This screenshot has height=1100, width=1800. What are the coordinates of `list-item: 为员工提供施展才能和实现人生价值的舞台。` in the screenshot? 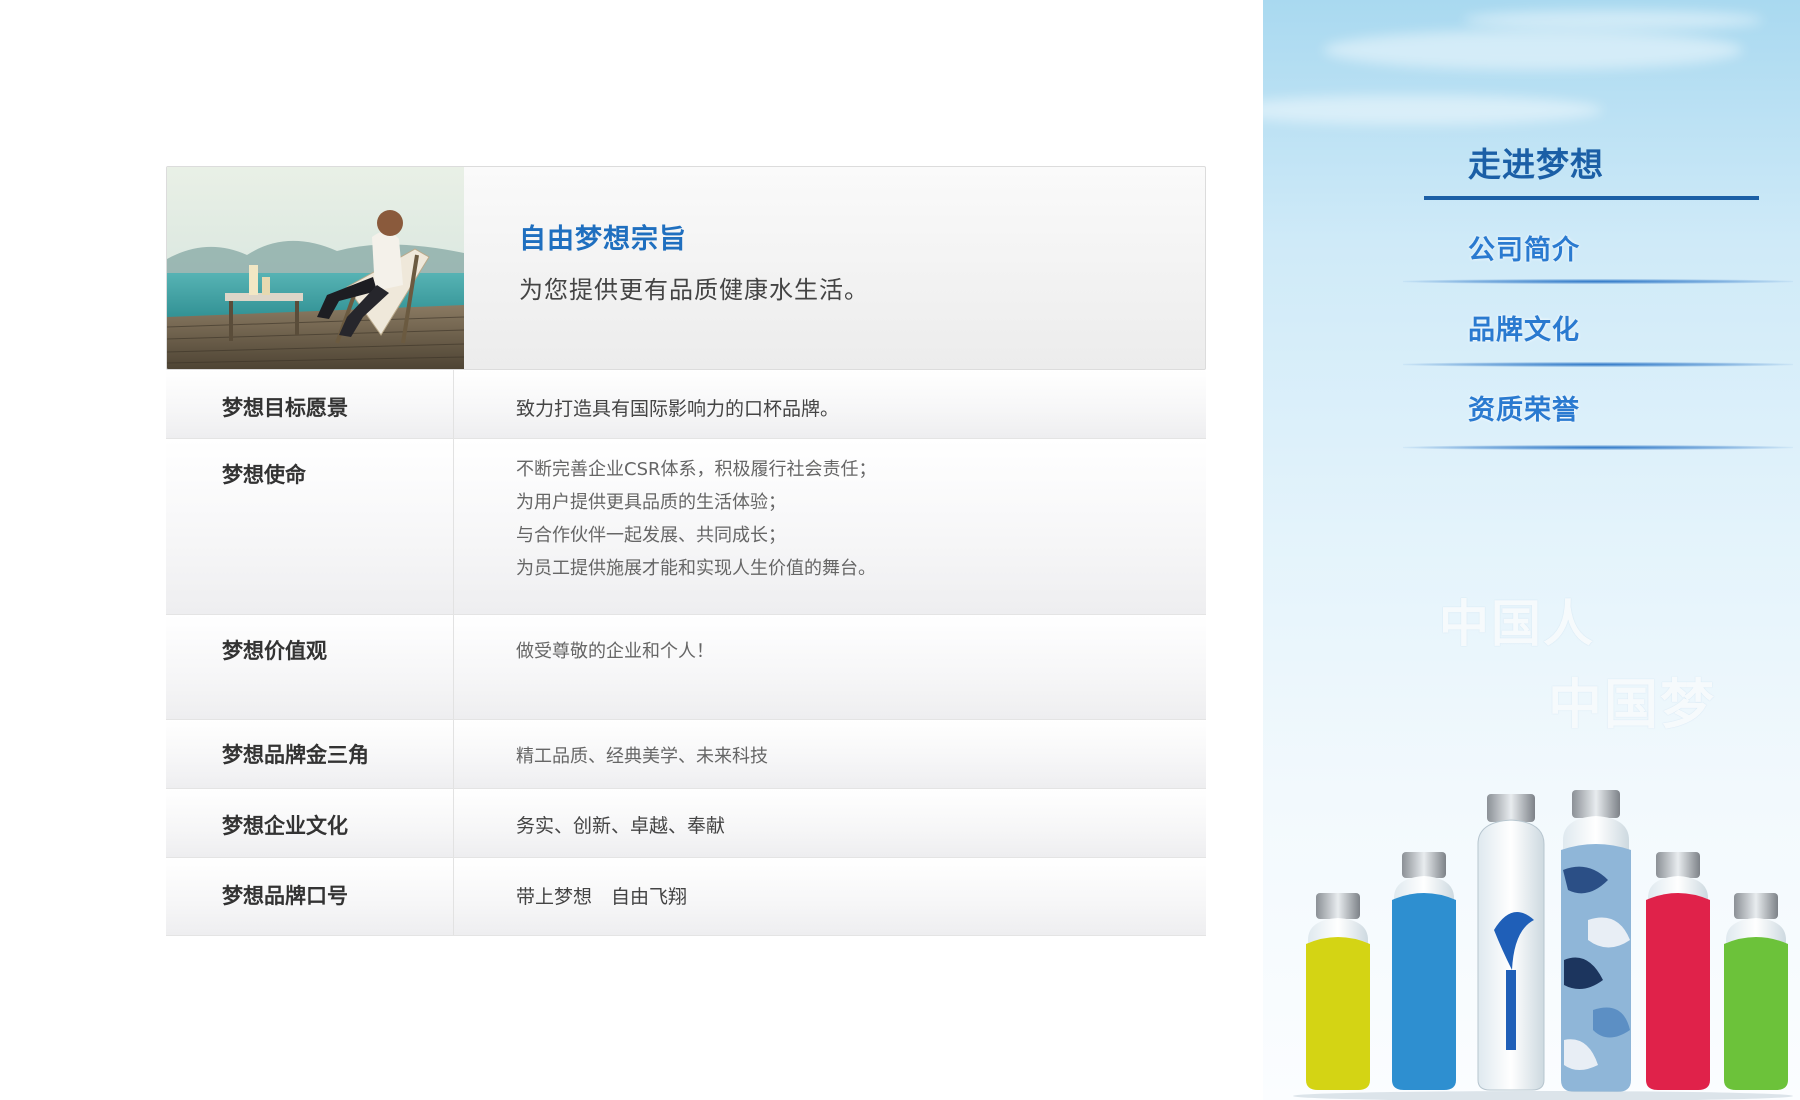 It's located at (696, 568).